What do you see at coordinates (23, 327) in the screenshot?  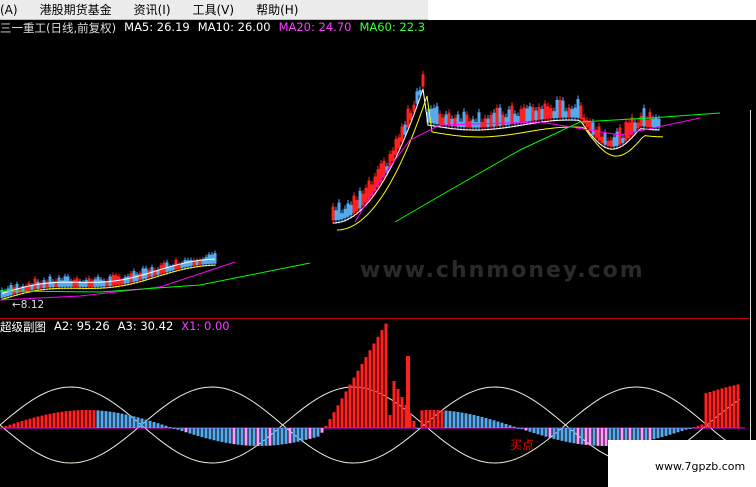 I see `sub-chart-title: 超级副图` at bounding box center [23, 327].